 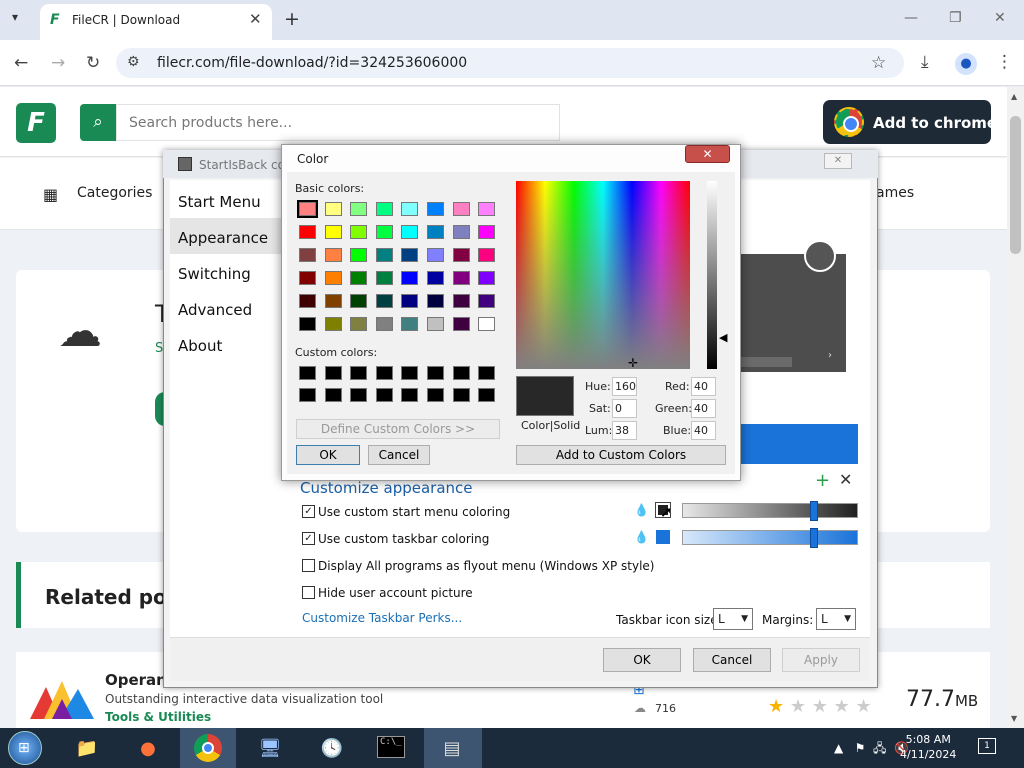 I want to click on tab-close-icon: ✕, so click(x=255, y=19).